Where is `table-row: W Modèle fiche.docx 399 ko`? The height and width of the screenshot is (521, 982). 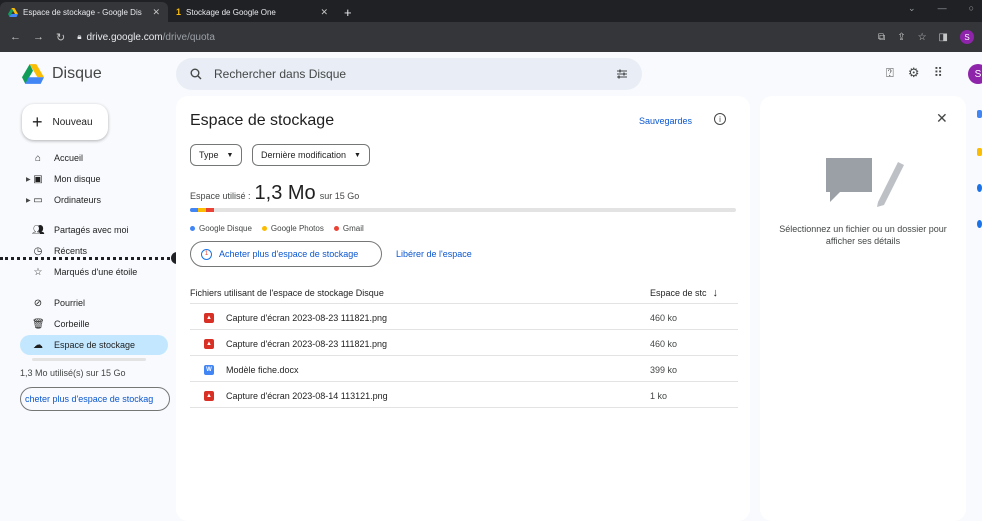 table-row: W Modèle fiche.docx 399 ko is located at coordinates (464, 370).